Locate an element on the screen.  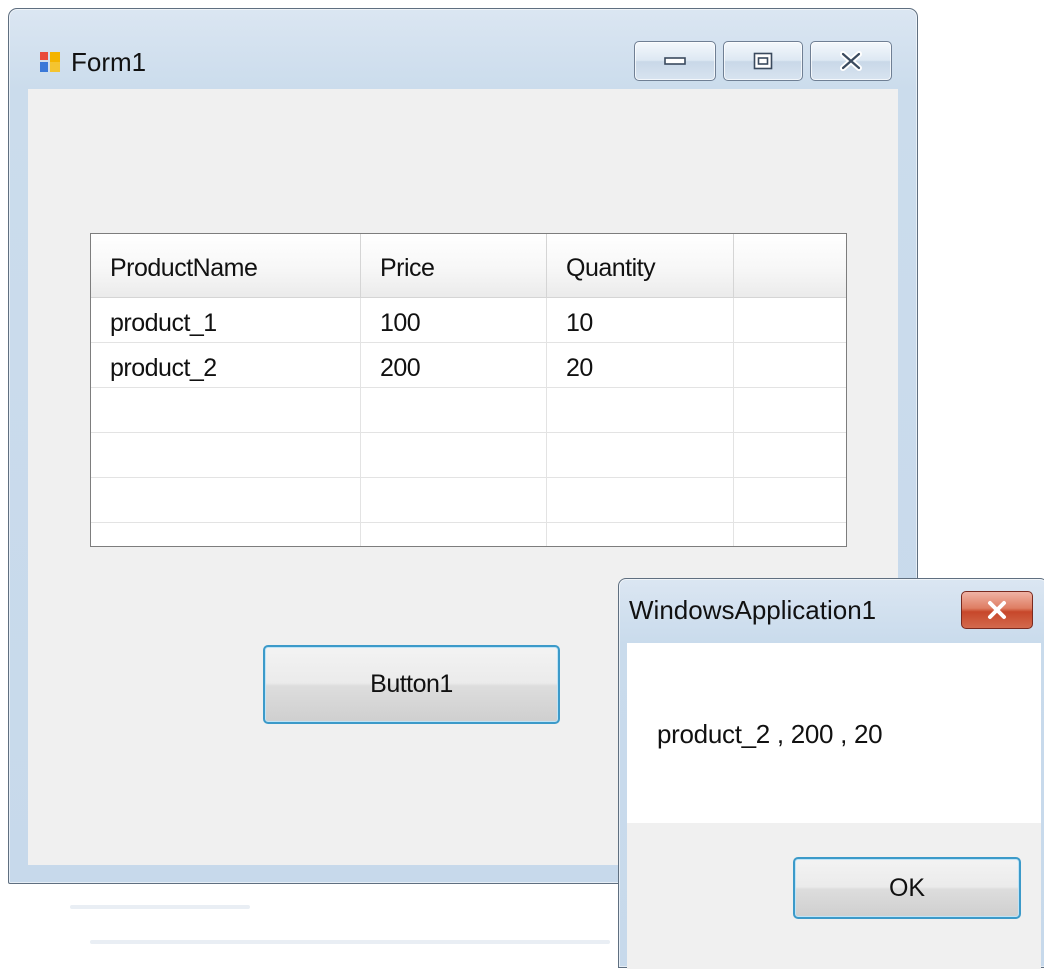
column-header-price: Price is located at coordinates (454, 265).